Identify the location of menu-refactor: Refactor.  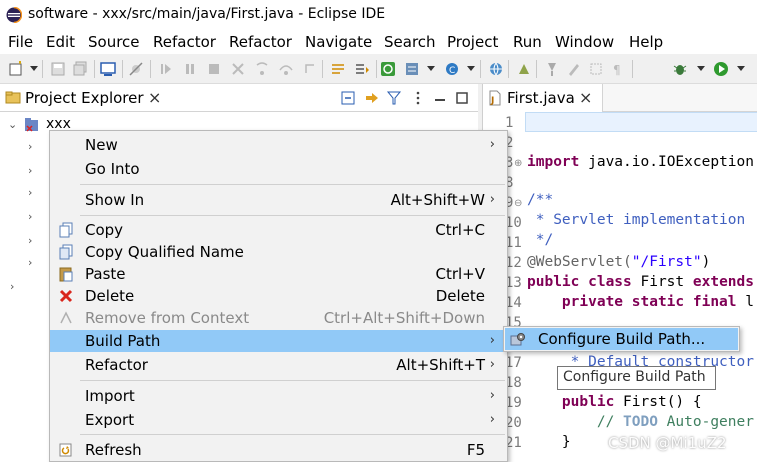
(184, 42).